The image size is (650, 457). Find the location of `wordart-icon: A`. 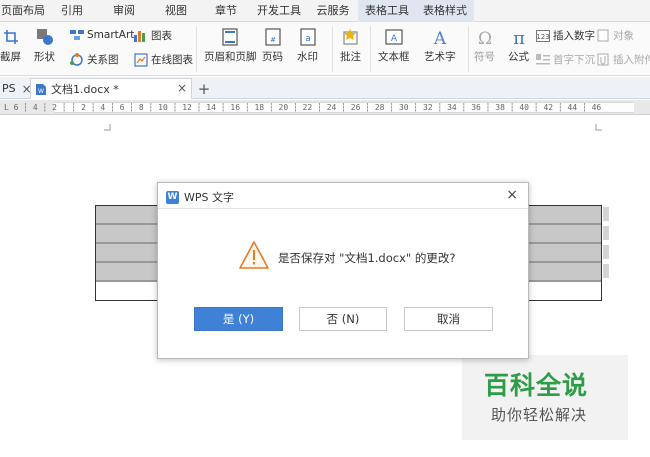

wordart-icon: A is located at coordinates (440, 37).